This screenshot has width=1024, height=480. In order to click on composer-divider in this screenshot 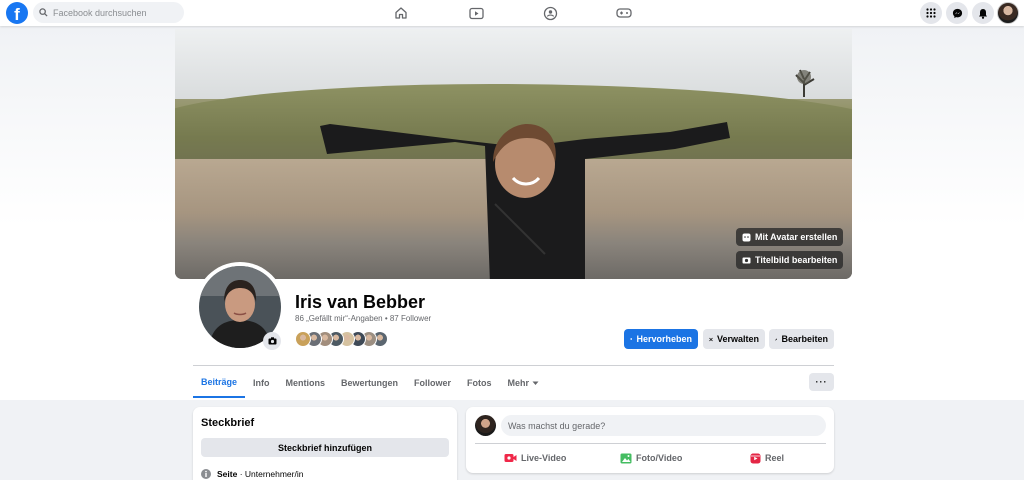, I will do `click(650, 443)`.